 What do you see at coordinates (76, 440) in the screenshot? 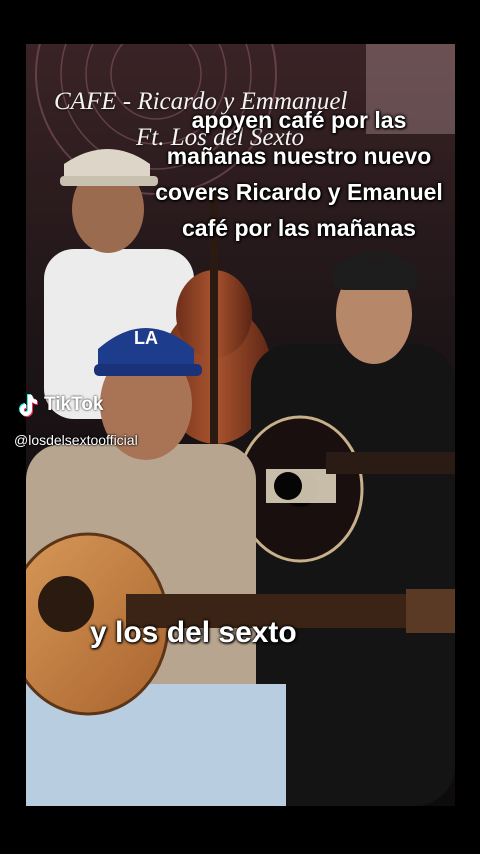
I see `creator-handle: @losdelsextoofficial` at bounding box center [76, 440].